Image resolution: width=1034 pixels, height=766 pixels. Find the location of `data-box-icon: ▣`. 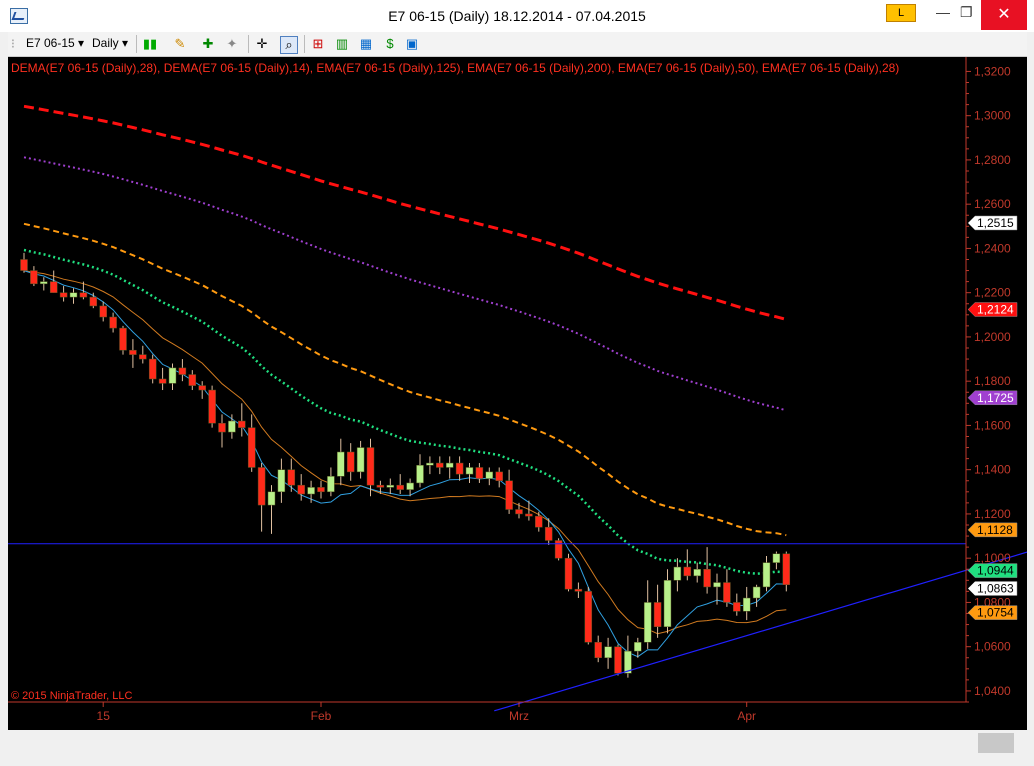

data-box-icon: ▣ is located at coordinates (412, 44).